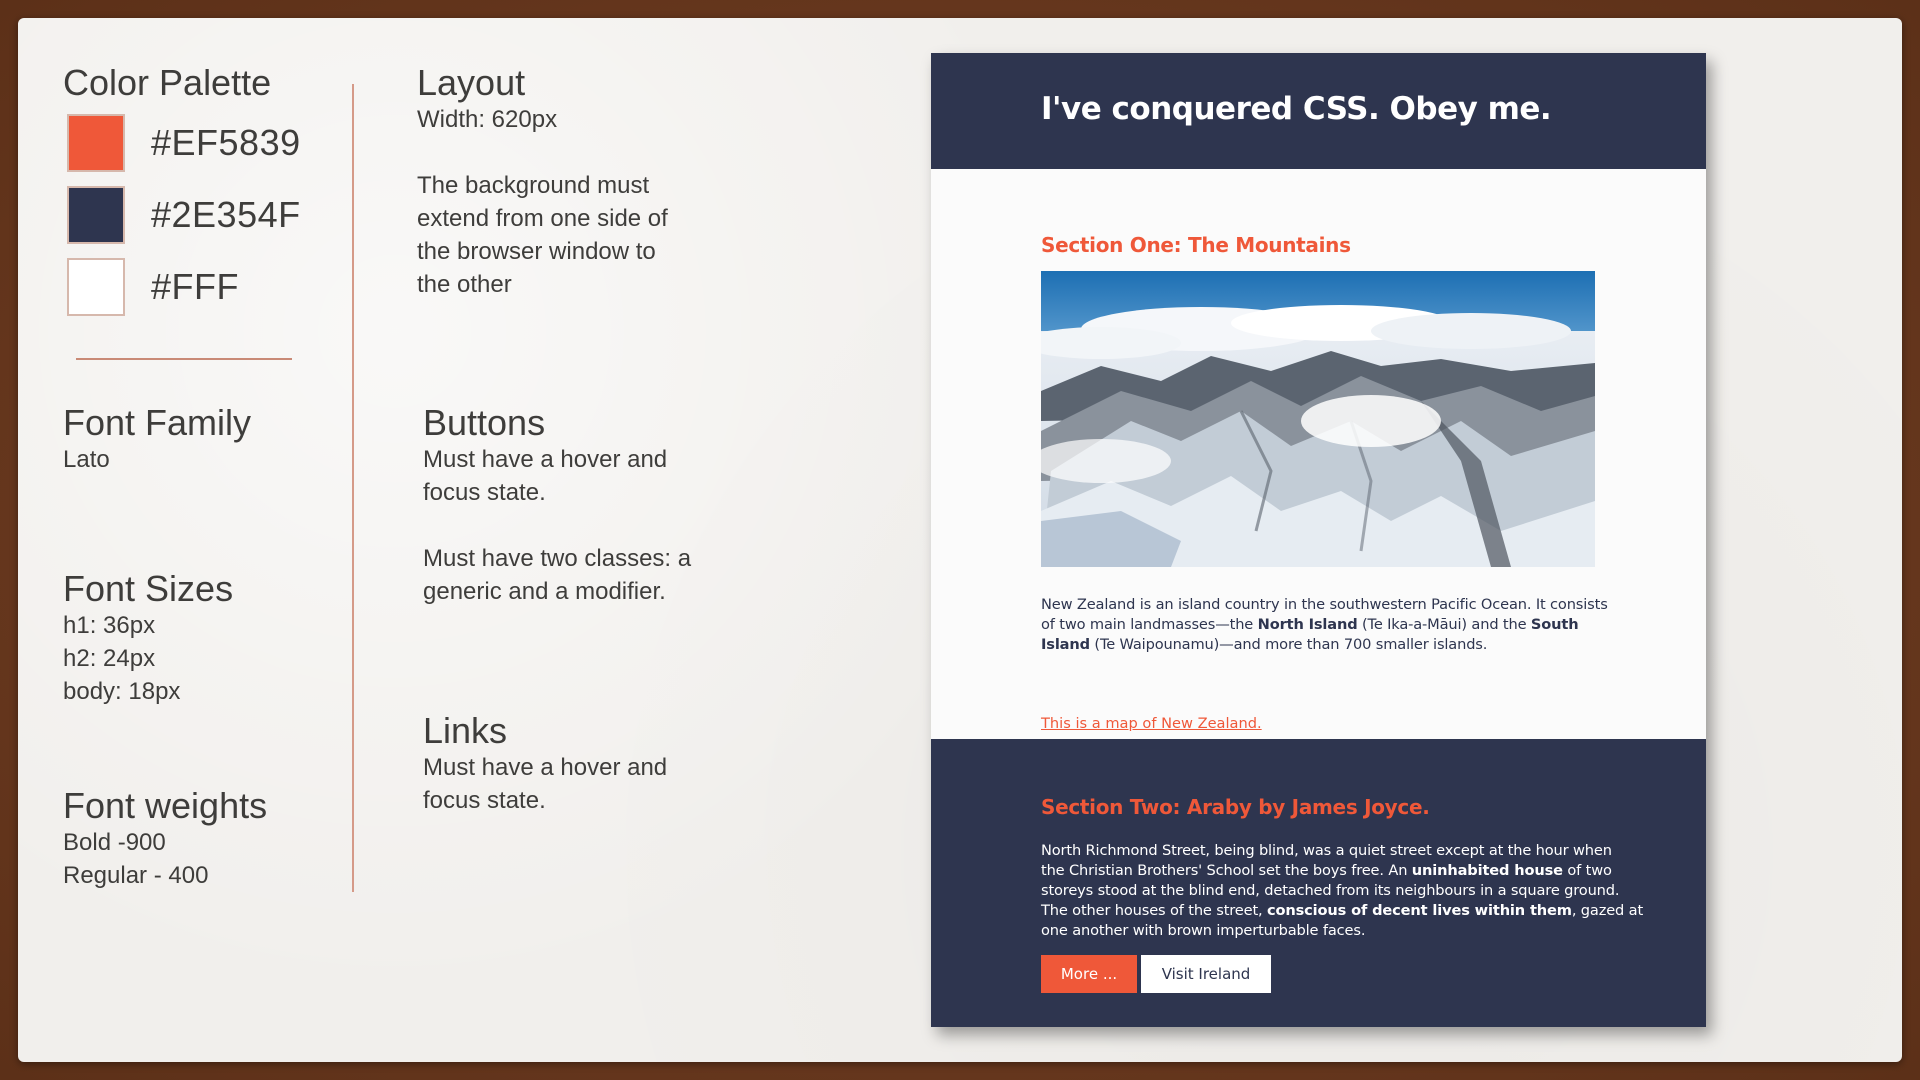 This screenshot has height=1080, width=1920. I want to click on font-weights-title: Font weights, so click(165, 805).